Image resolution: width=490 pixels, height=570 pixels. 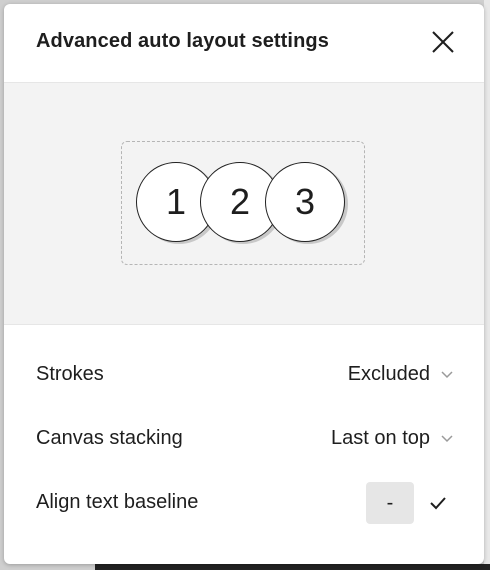 I want to click on canvas-stacking-row: Canvas stacking Last on top, so click(x=244, y=438).